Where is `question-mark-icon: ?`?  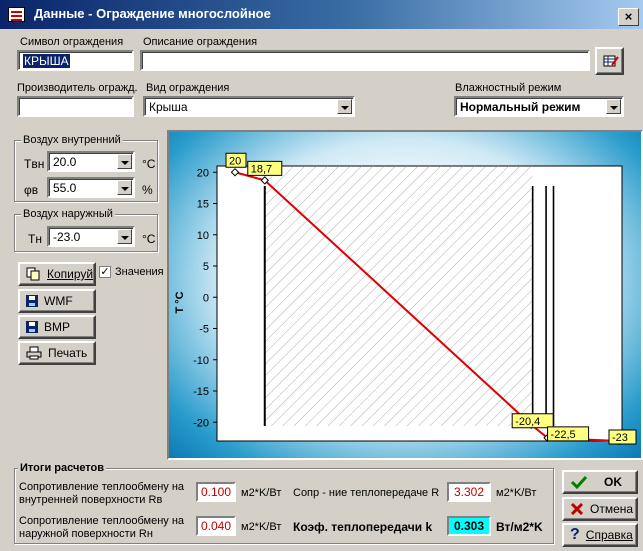 question-mark-icon: ? is located at coordinates (575, 534).